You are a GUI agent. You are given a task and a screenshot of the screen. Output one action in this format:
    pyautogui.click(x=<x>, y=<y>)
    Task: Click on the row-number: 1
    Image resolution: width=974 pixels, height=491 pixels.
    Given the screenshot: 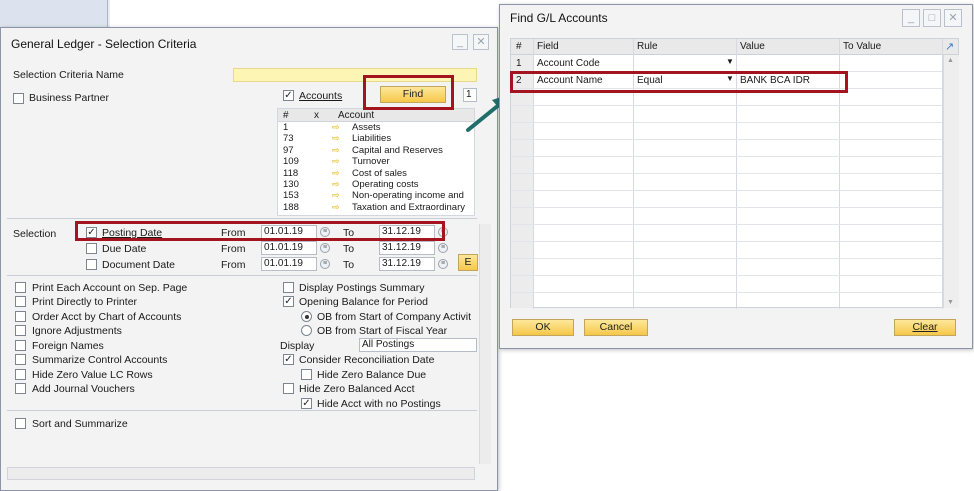 What is the action you would take?
    pyautogui.click(x=519, y=63)
    